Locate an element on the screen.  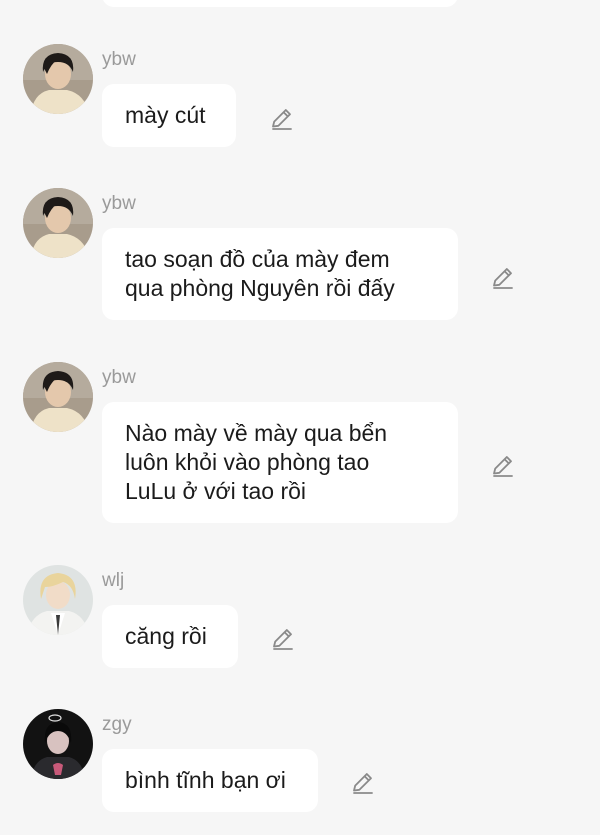
wlj-avatar-image is located at coordinates (58, 600).